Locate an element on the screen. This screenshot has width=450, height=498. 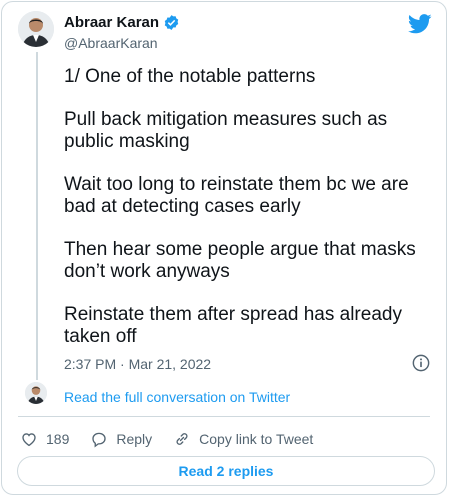
verified-badge-icon is located at coordinates (171, 22).